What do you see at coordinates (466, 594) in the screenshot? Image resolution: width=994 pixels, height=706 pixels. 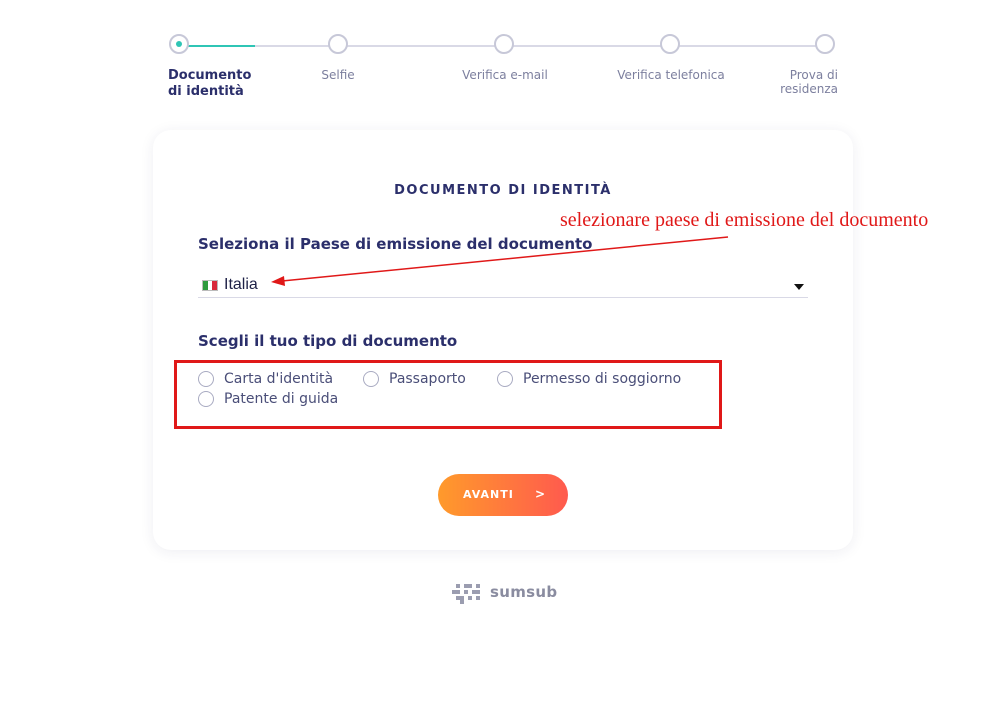 I see `sumsub-logo-icon` at bounding box center [466, 594].